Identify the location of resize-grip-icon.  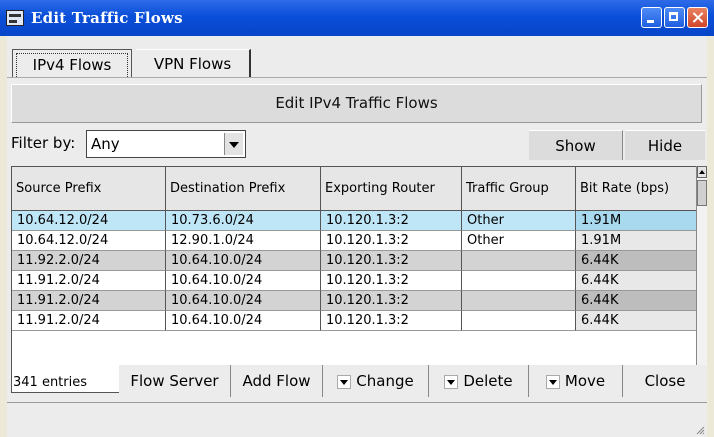
(700, 430).